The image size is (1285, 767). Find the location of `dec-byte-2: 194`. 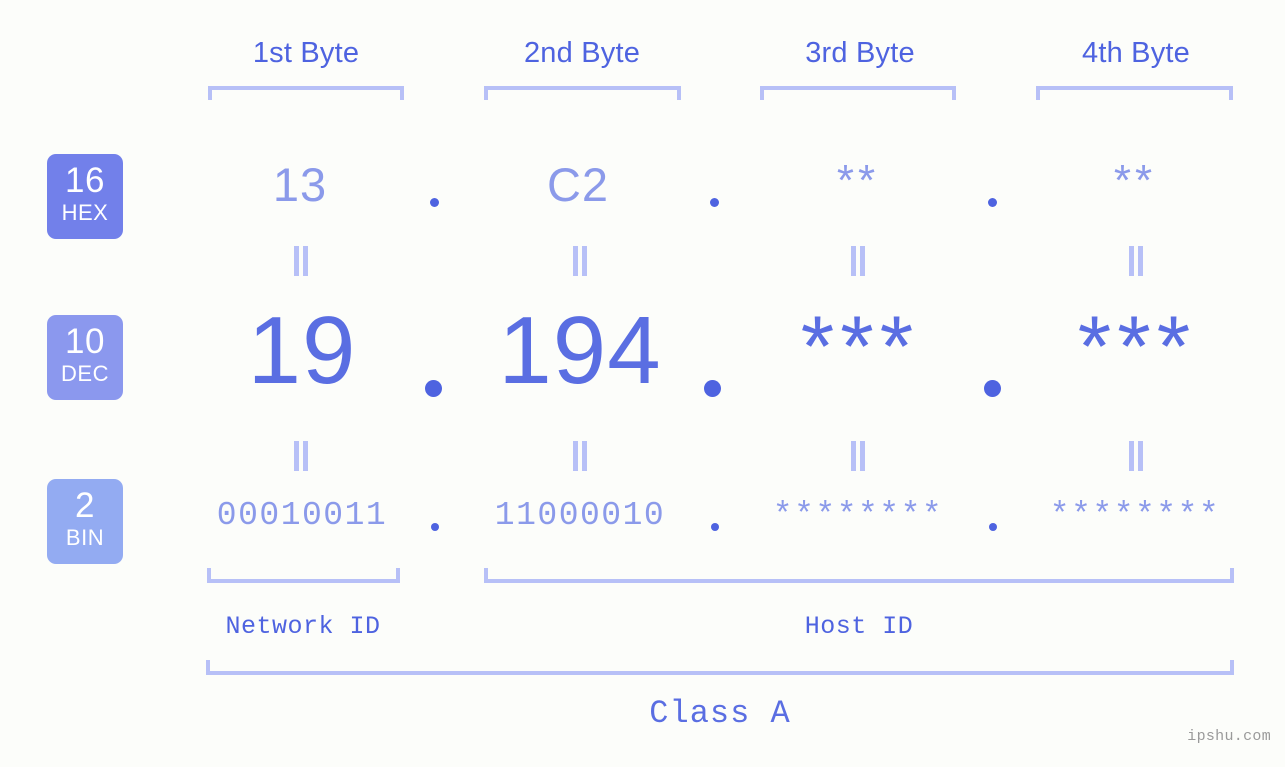

dec-byte-2: 194 is located at coordinates (580, 350).